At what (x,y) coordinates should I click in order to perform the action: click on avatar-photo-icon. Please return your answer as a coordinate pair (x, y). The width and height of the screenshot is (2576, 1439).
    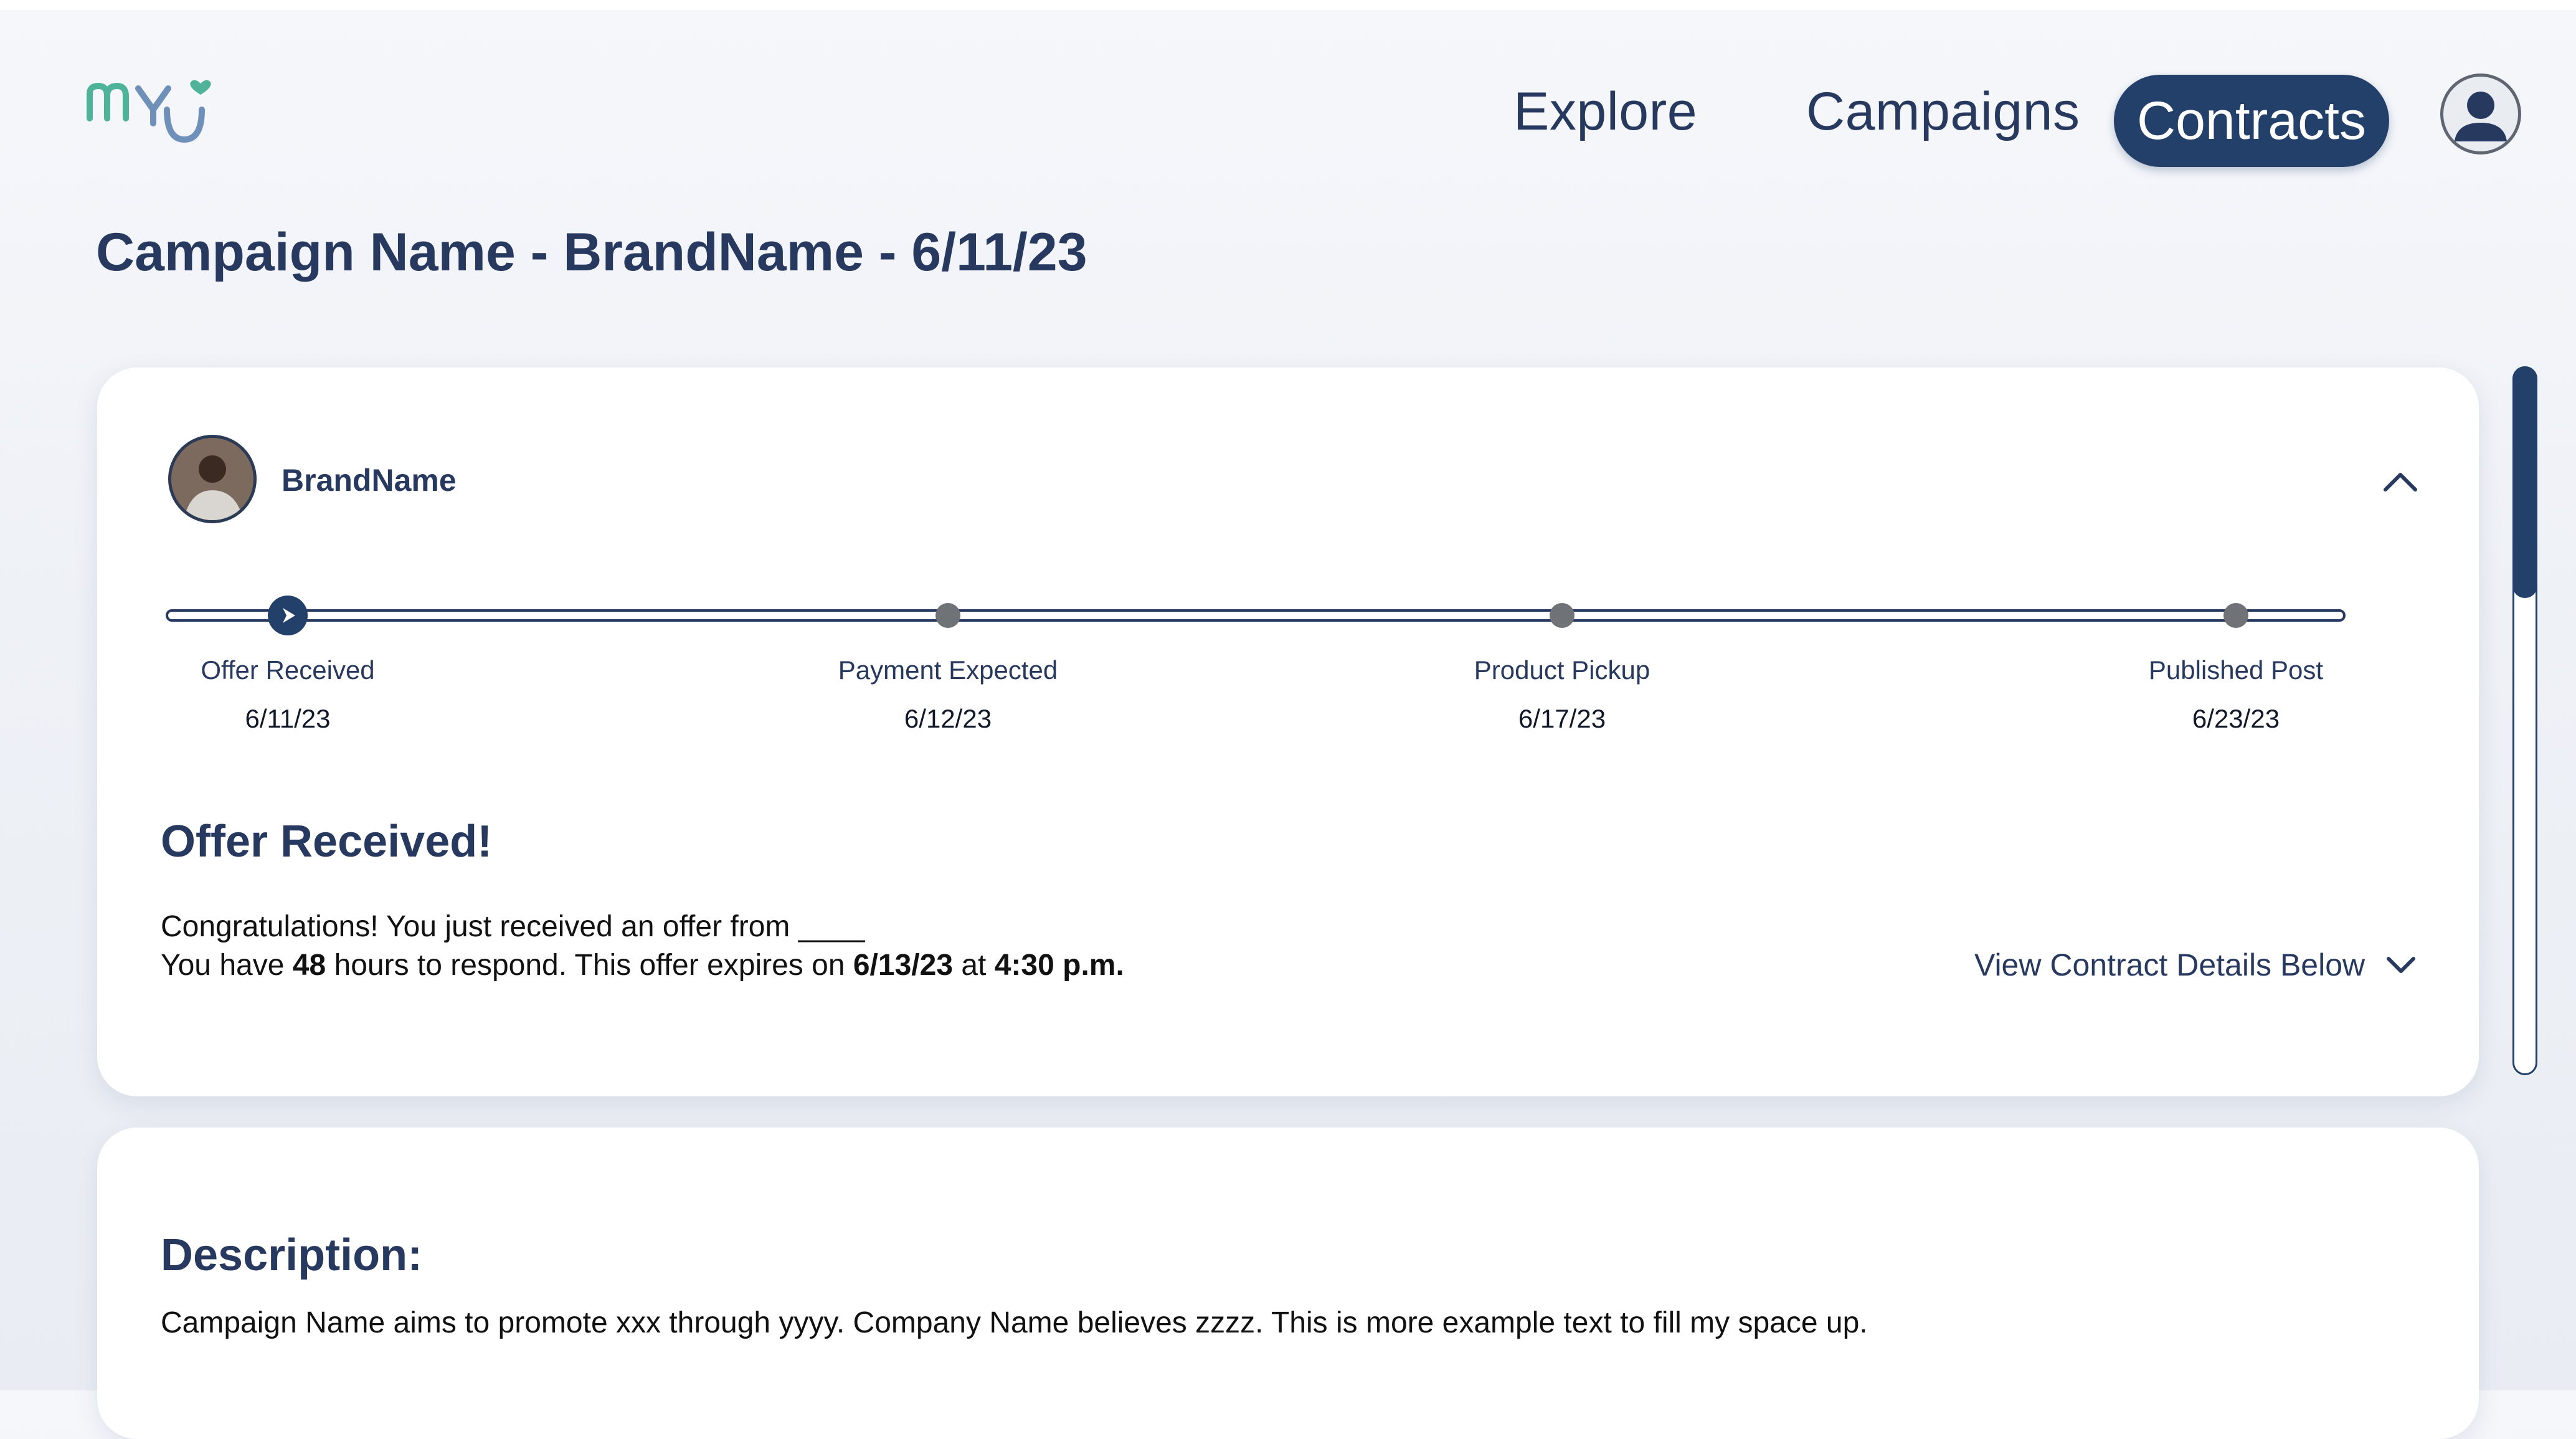
    Looking at the image, I should click on (212, 479).